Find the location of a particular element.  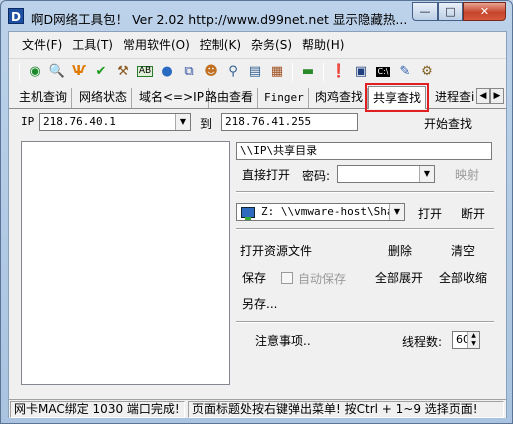

password-combo: ▼ is located at coordinates (386, 174).